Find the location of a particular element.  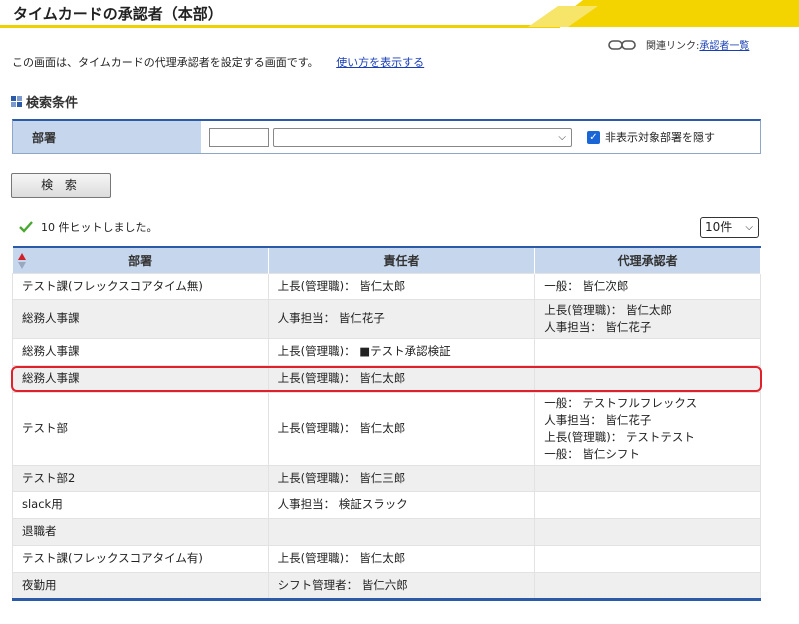

dept-cell: テスト部2 is located at coordinates (140, 478).